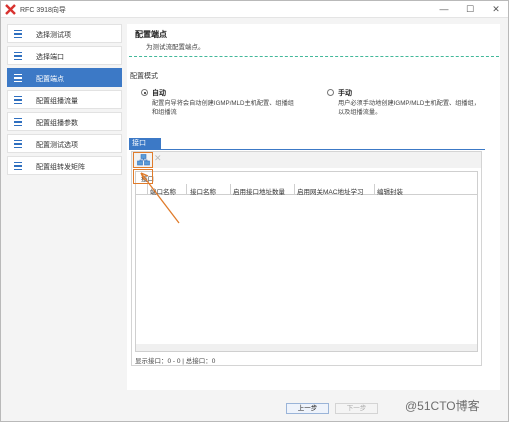  I want to click on sidebar-item-configure-endpoints: 配置端点, so click(64, 77).